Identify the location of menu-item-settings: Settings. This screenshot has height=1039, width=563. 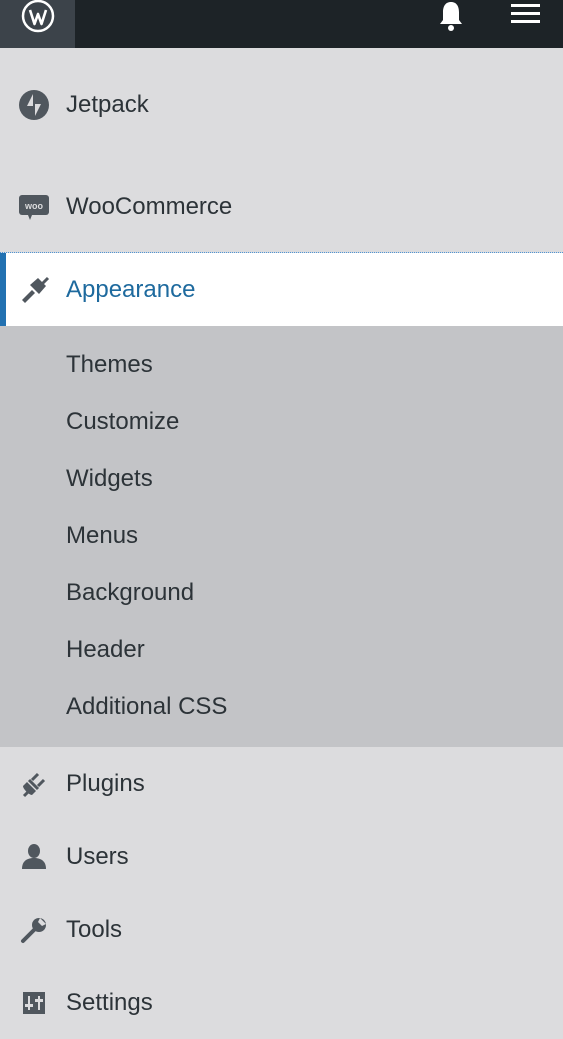
(281, 1002).